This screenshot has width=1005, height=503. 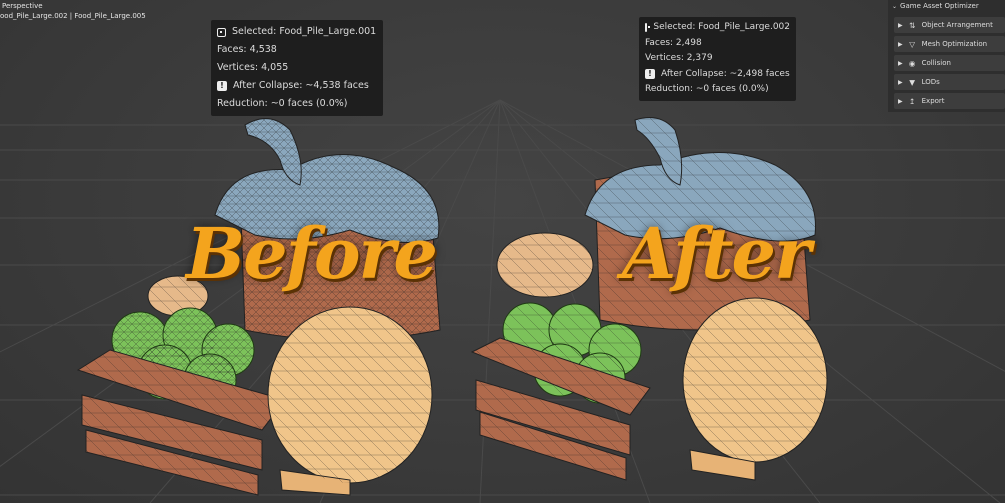 I want to click on arrange-icon: ⇅, so click(x=912, y=25).